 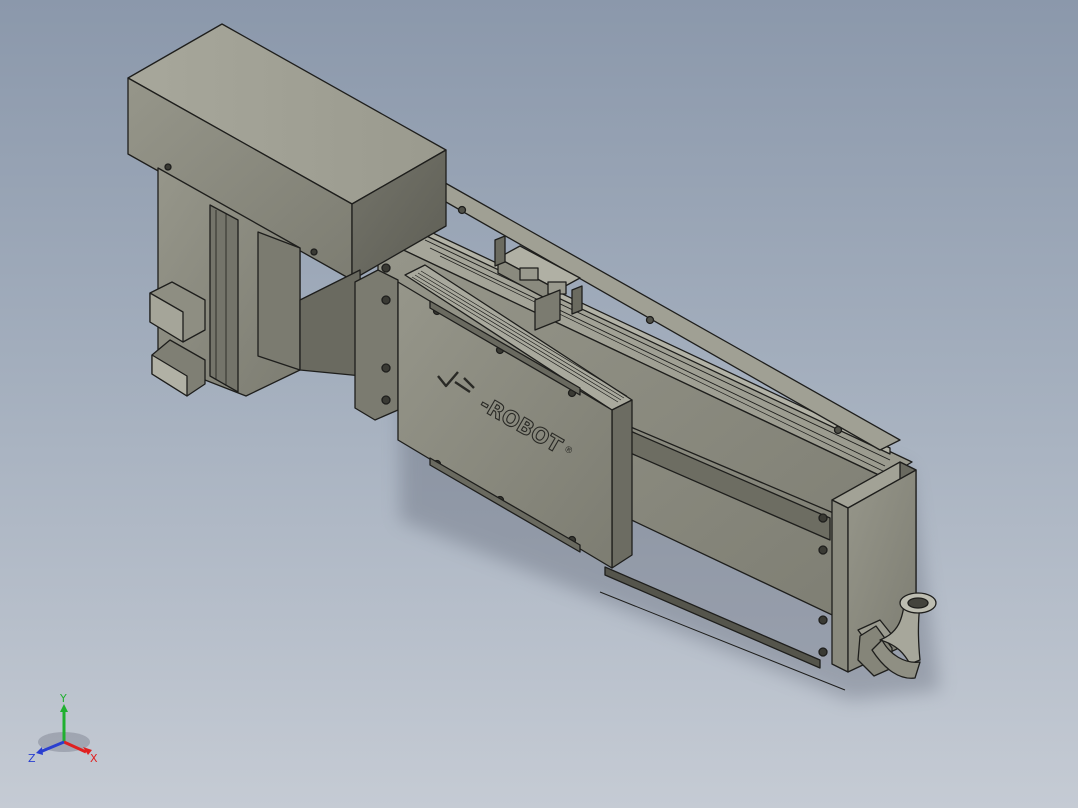 I want to click on y-axis-label: Y, so click(x=63, y=698).